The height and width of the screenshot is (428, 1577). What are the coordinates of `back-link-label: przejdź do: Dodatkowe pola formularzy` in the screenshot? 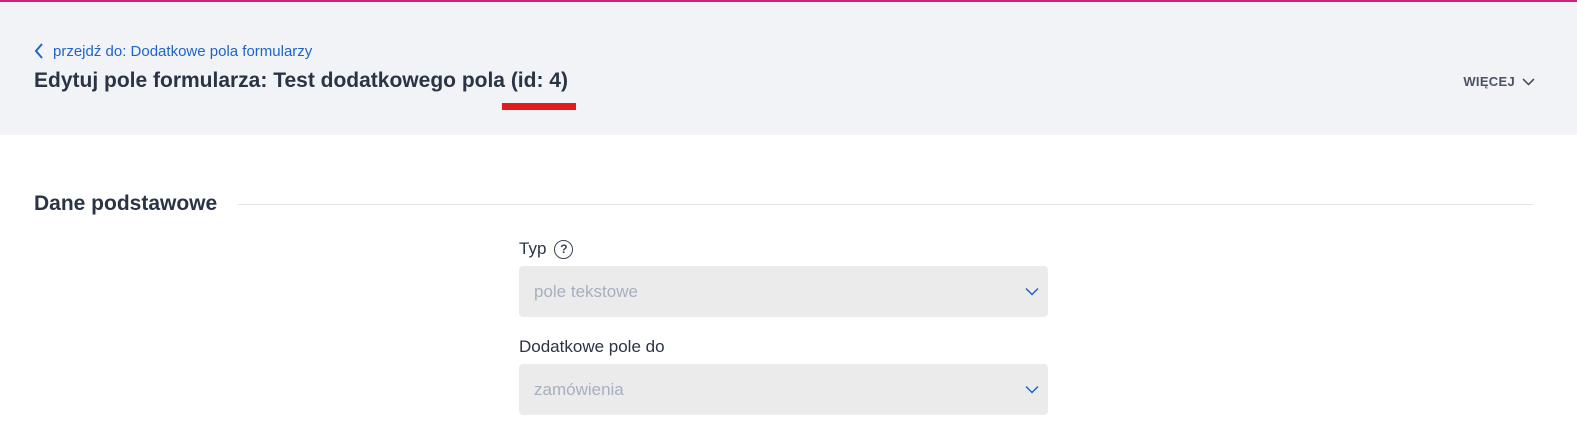 It's located at (183, 51).